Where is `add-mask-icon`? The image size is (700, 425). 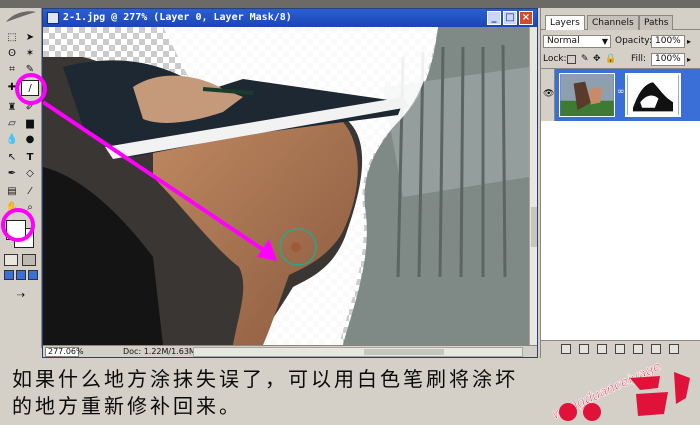 add-mask-icon is located at coordinates (602, 349).